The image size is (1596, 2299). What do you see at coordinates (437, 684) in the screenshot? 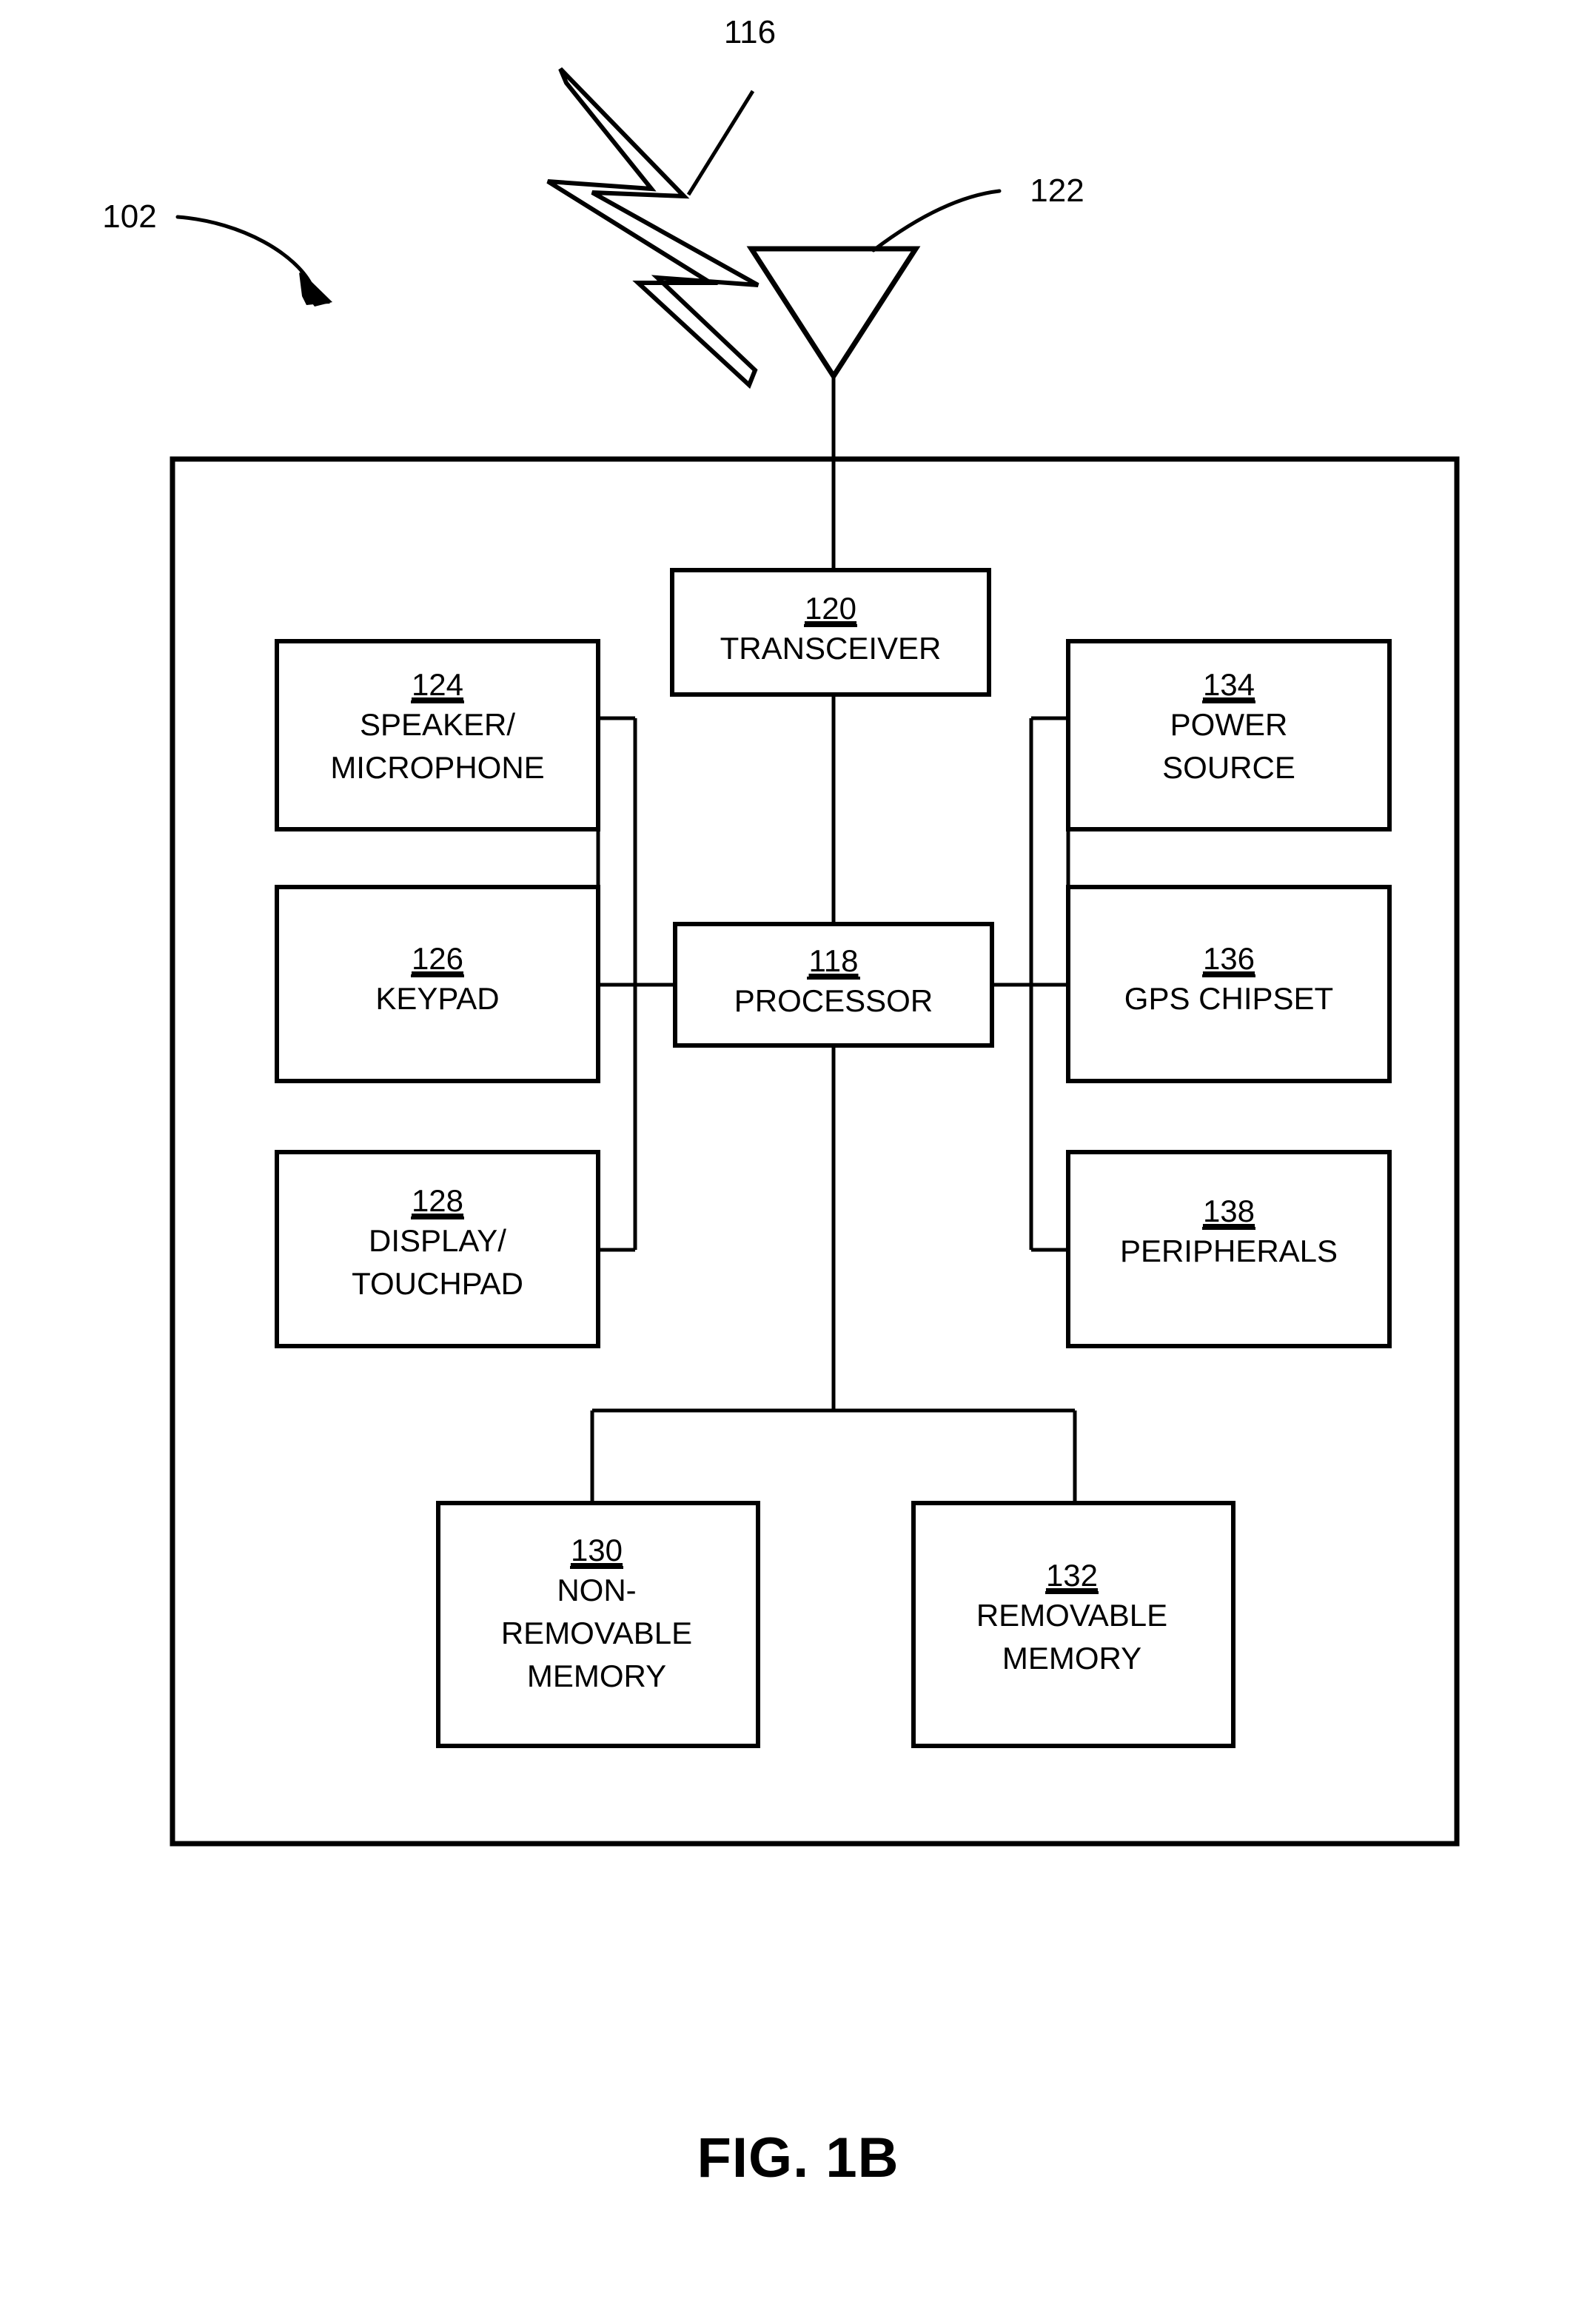
I see `speaker-microphone-ref: 124` at bounding box center [437, 684].